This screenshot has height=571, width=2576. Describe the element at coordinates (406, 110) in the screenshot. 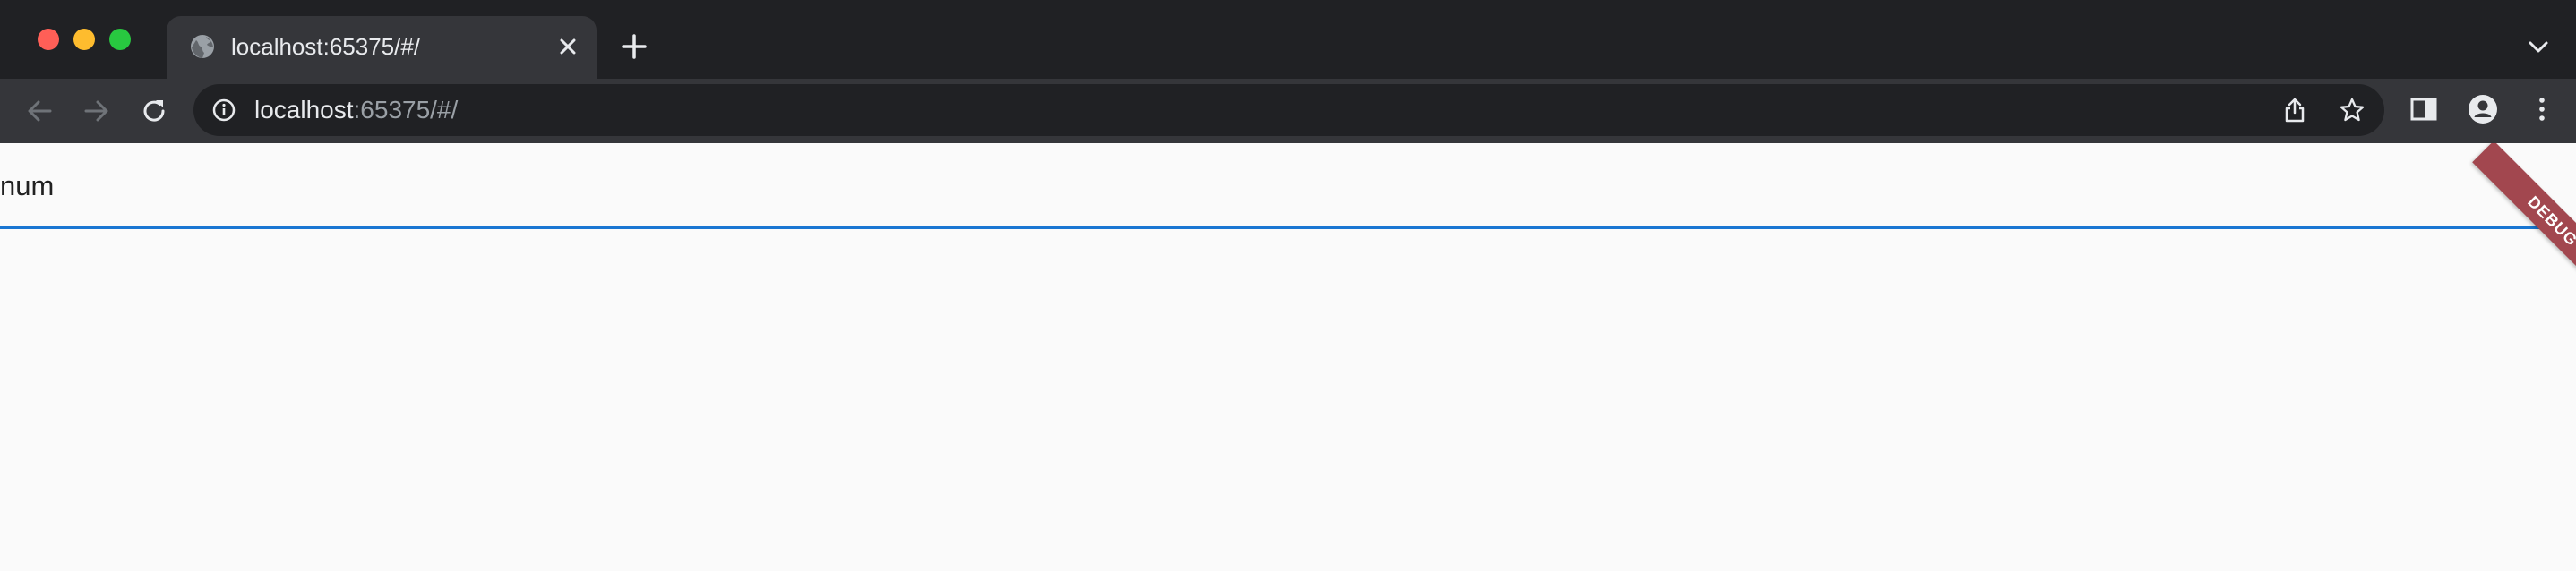

I see `url-path: :65375/#/` at that location.